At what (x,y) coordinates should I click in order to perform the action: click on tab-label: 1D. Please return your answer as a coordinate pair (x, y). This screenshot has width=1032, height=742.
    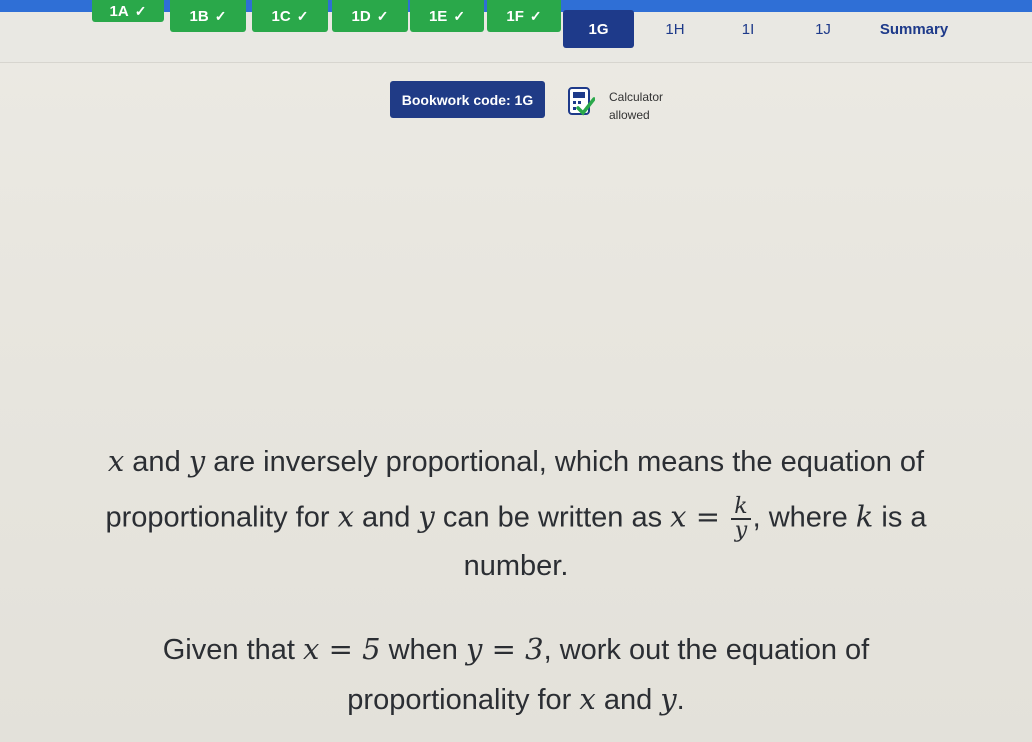
    Looking at the image, I should click on (361, 16).